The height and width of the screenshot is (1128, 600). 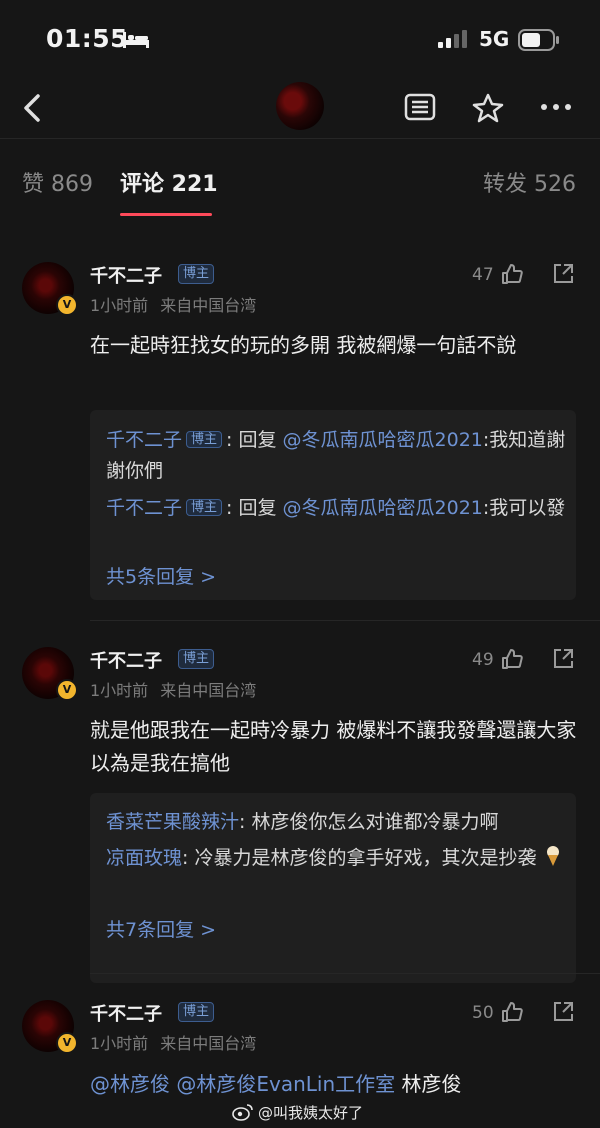 I want to click on reply-item: 凉面玫瑰: 冷暴力是林彦俊的拿手好戏，其次是抄袭, so click(x=336, y=858).